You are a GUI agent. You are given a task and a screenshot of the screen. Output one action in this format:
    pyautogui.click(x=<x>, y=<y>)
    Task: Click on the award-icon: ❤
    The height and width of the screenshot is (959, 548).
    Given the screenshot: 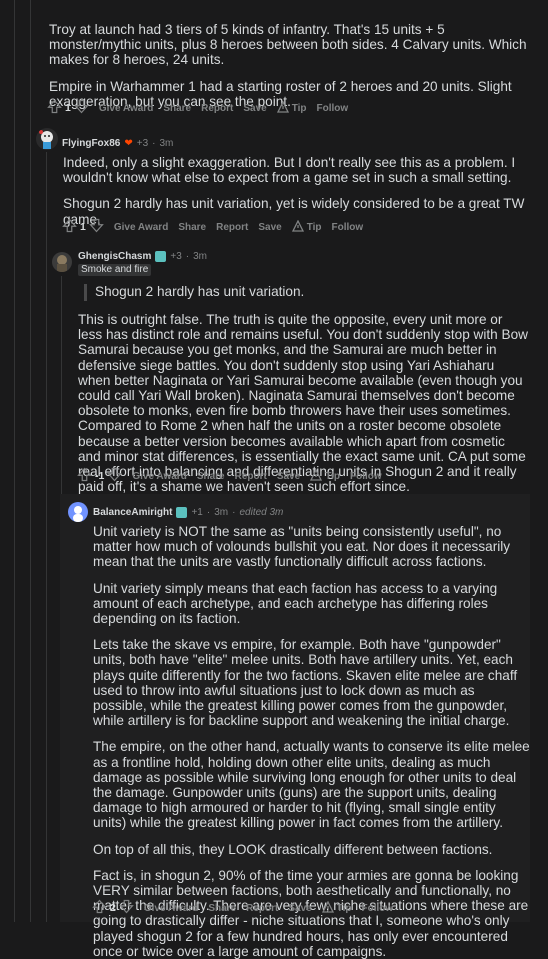 What is the action you would take?
    pyautogui.click(x=128, y=143)
    